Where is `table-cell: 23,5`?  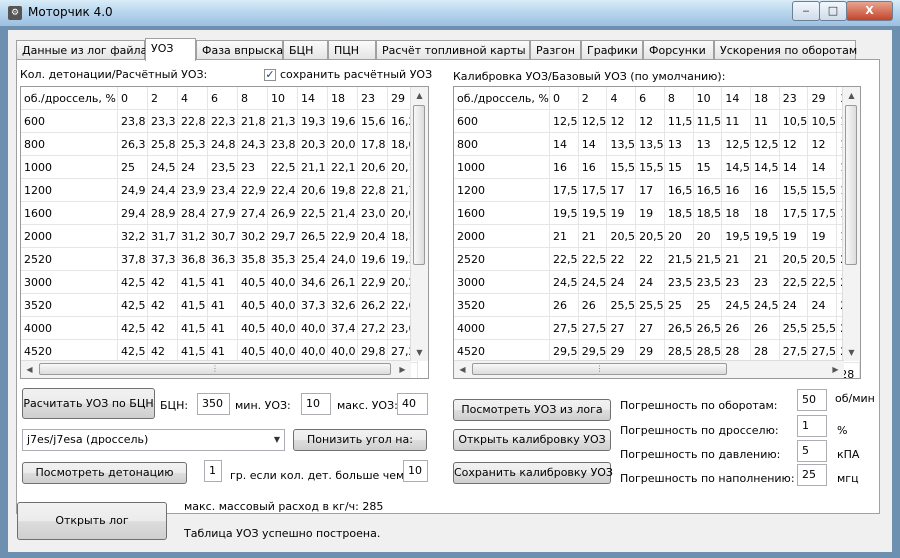 table-cell: 23,5 is located at coordinates (708, 282).